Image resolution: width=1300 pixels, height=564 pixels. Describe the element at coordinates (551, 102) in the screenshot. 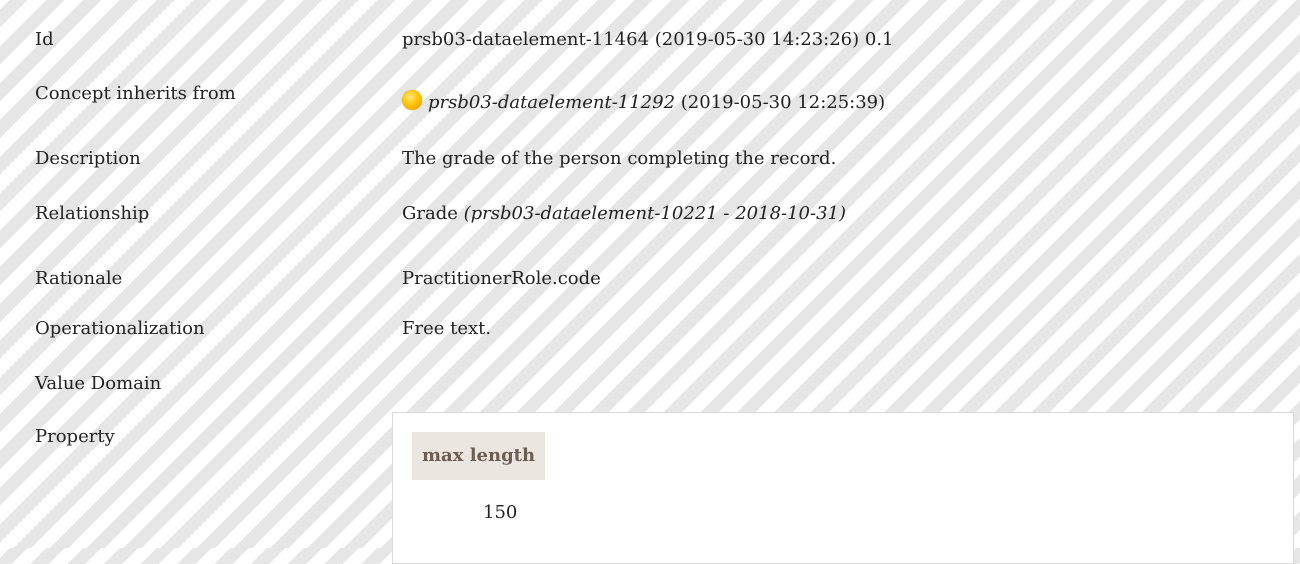

I see `inherited-concept-link: prsb03-dataelement-11292` at that location.